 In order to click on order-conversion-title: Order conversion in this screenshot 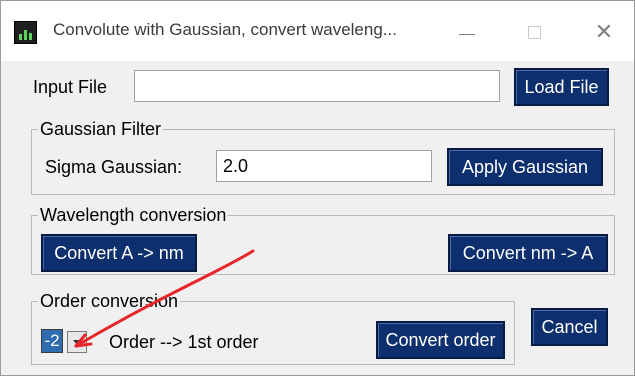, I will do `click(109, 301)`.